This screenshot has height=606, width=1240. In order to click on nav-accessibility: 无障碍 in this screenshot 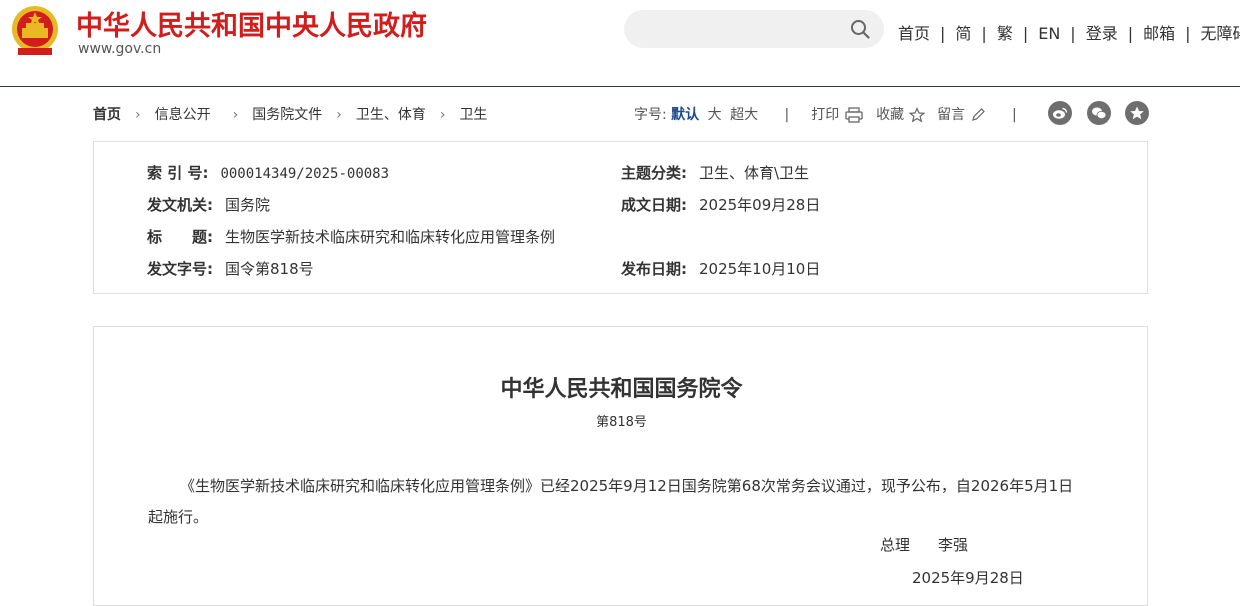, I will do `click(1220, 33)`.